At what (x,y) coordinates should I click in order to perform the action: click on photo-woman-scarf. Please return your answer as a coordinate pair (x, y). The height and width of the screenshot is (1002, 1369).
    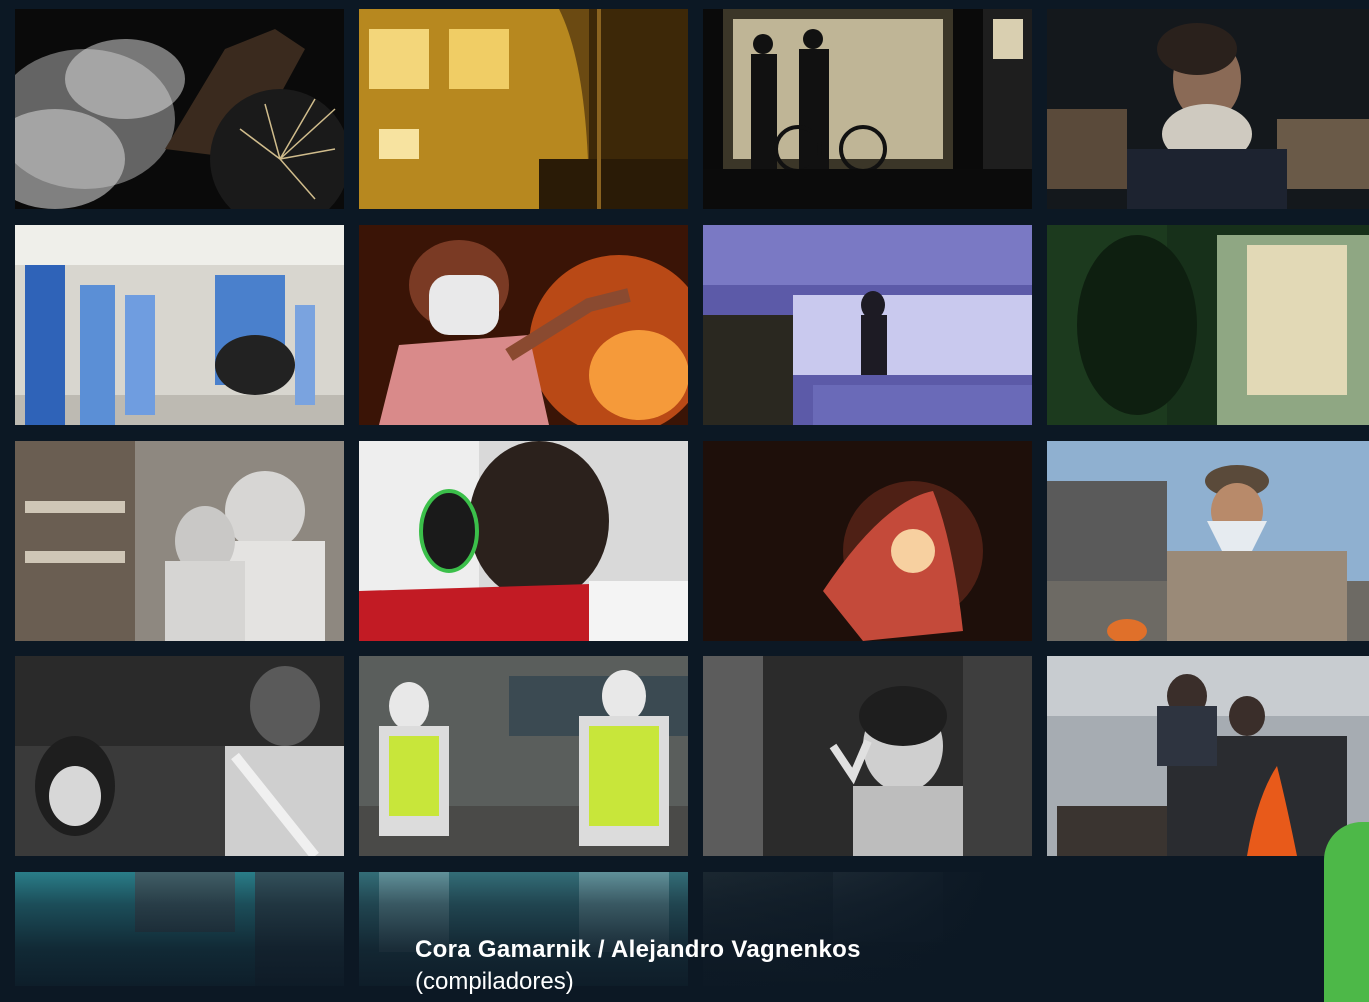
    Looking at the image, I should click on (1208, 109).